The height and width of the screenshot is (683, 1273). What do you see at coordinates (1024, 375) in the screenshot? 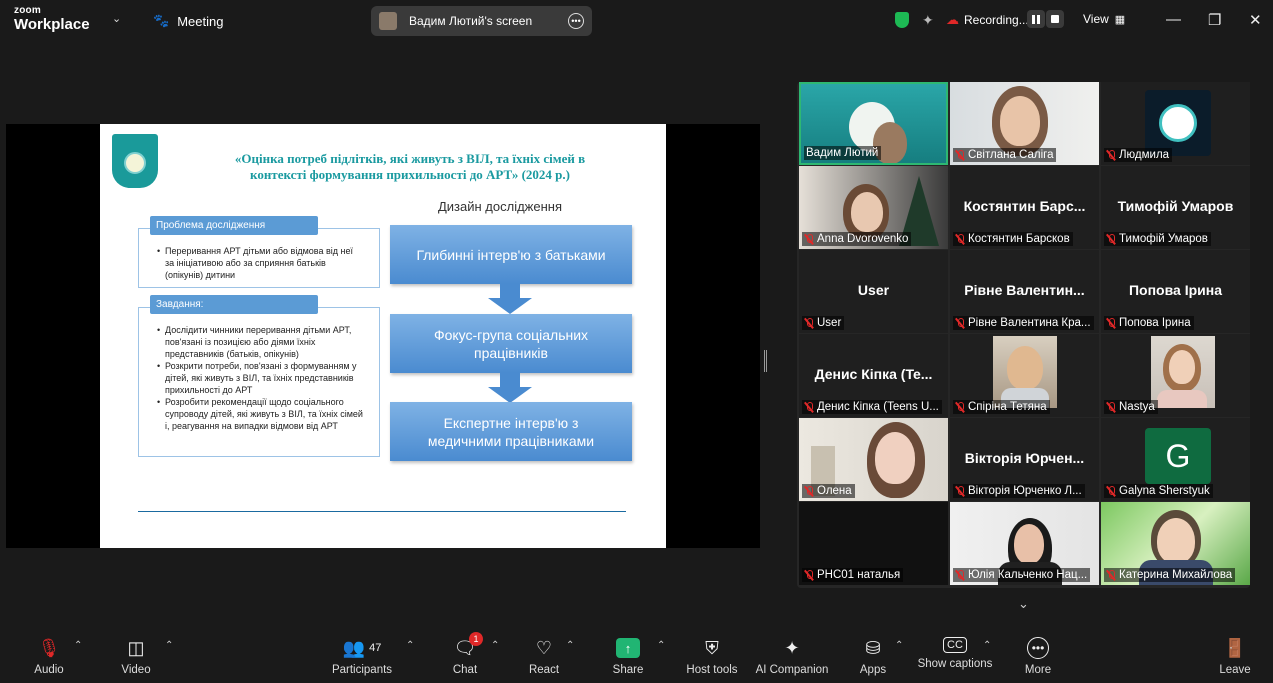
I see `participant-tile: Спіріна Тетяна` at bounding box center [1024, 375].